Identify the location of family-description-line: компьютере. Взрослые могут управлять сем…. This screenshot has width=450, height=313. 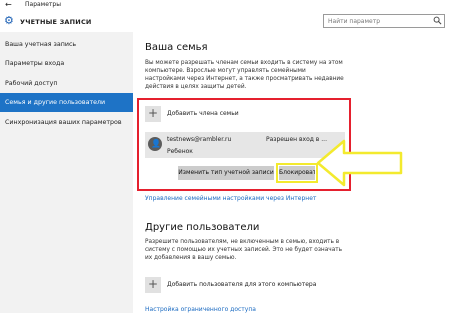
(225, 71).